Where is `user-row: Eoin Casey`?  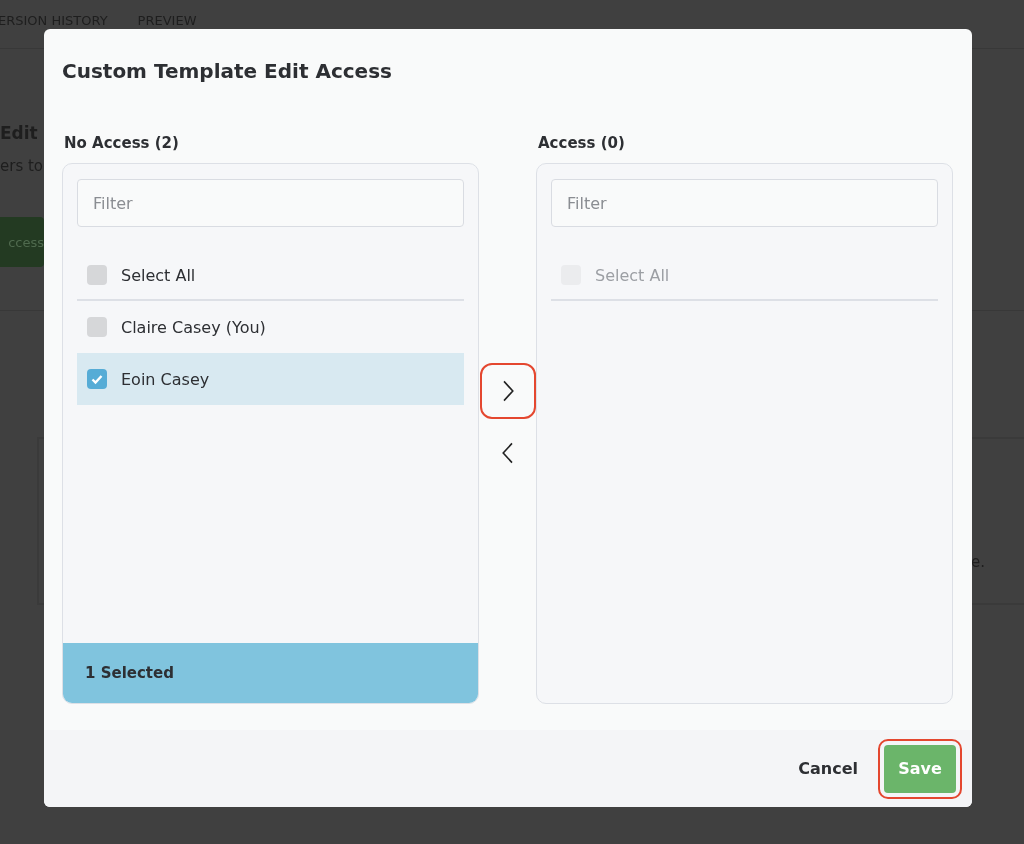
user-row: Eoin Casey is located at coordinates (270, 379).